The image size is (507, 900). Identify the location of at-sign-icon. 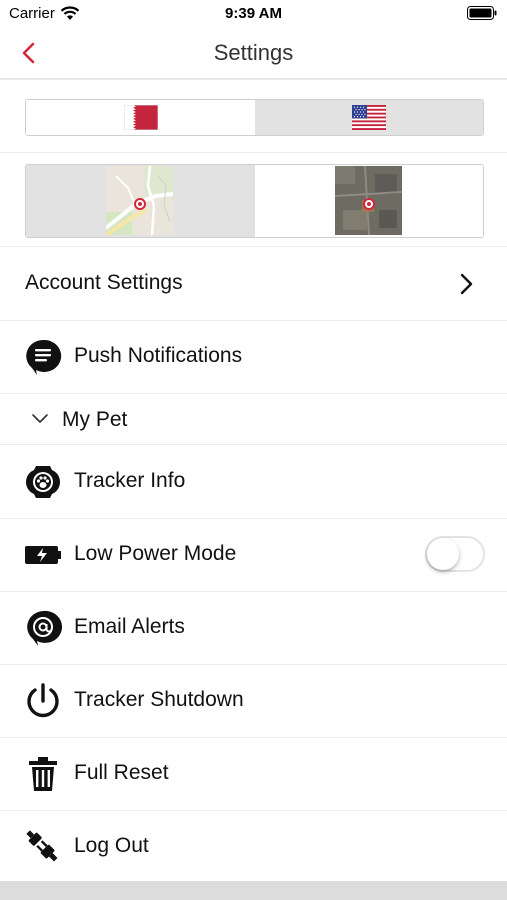
(44, 628).